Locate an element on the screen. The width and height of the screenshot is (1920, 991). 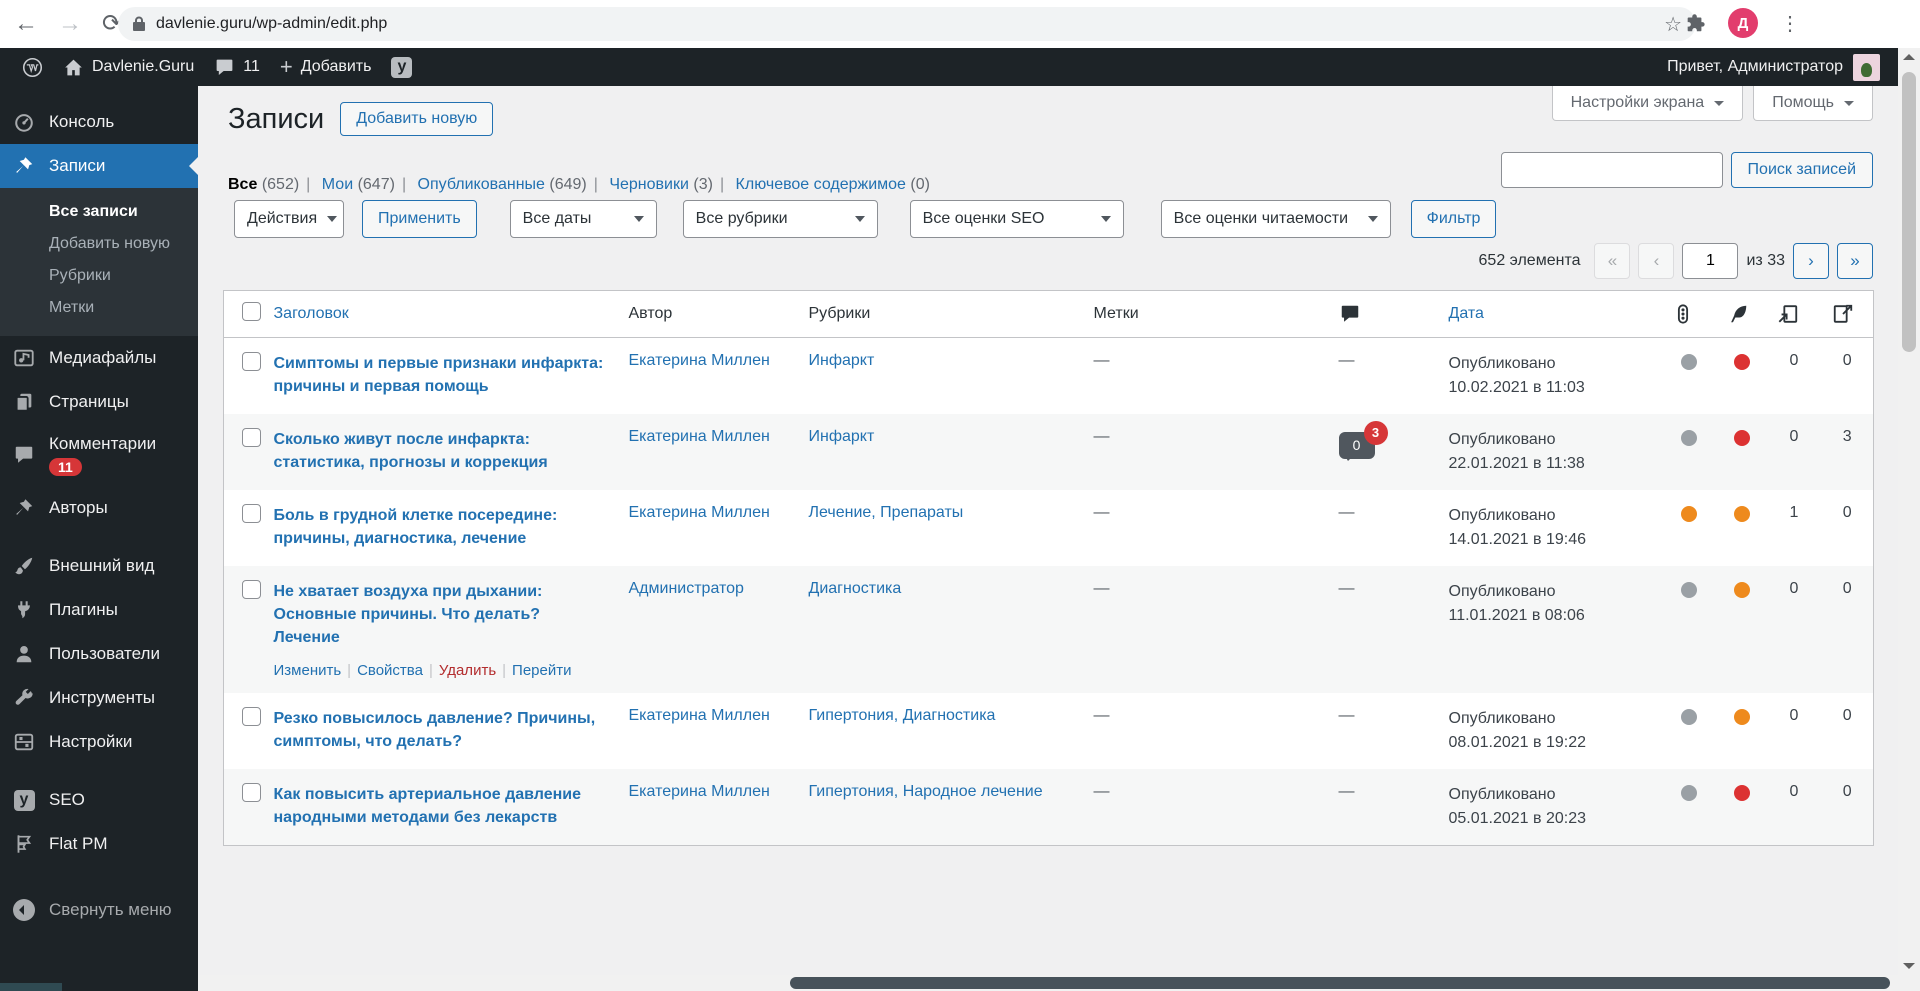
submenu-all-posts: Все записи is located at coordinates (99, 212).